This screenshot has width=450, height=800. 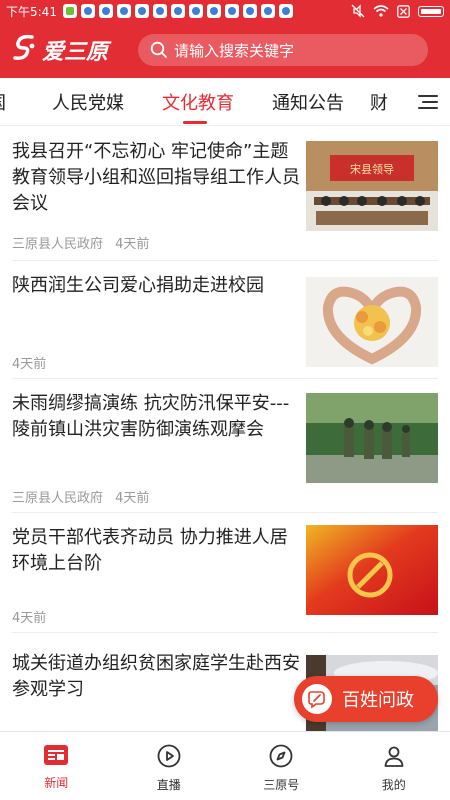 I want to click on edit-chat-icon, so click(x=317, y=699).